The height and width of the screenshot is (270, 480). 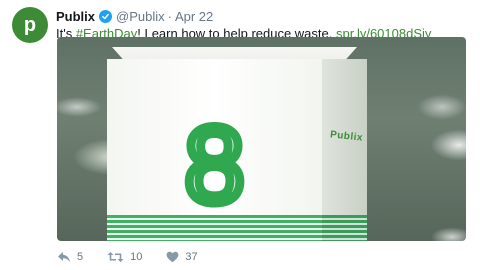 What do you see at coordinates (344, 228) in the screenshot?
I see `sign-side-stripes` at bounding box center [344, 228].